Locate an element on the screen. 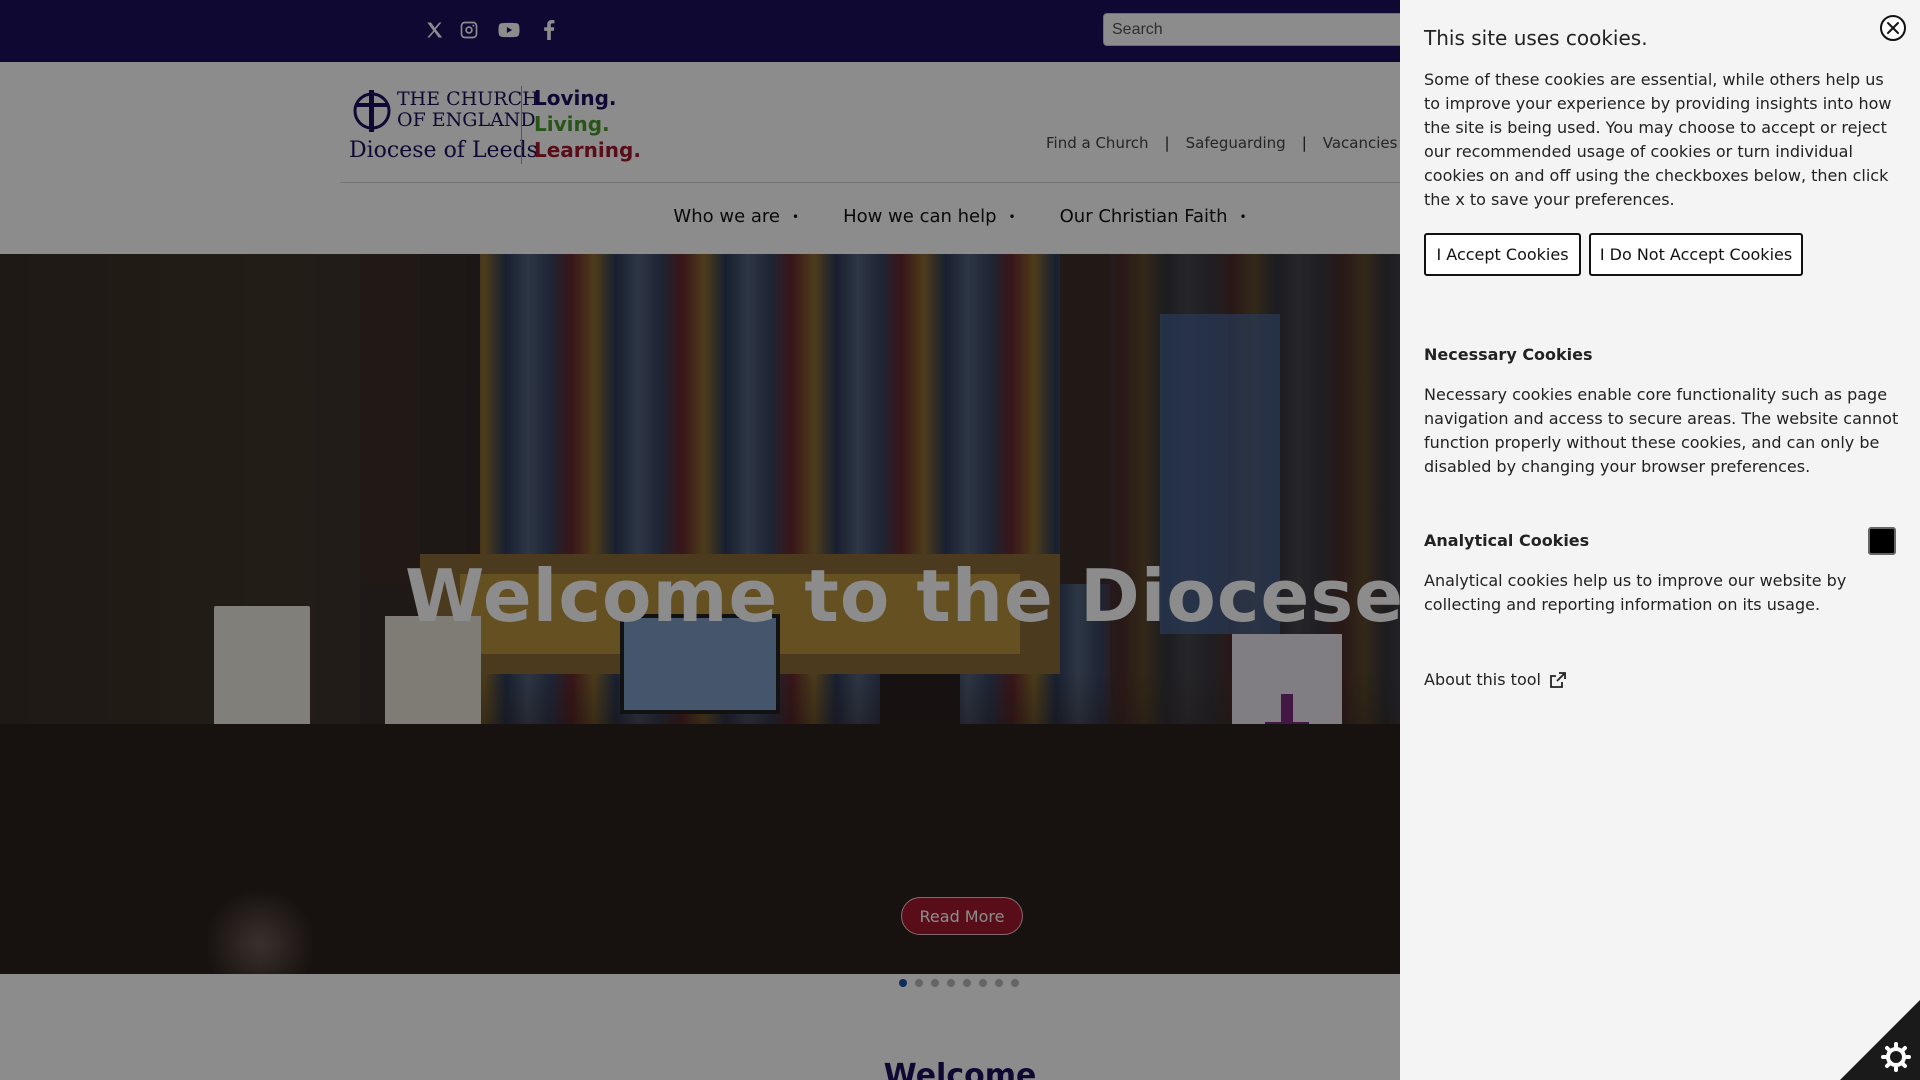 The height and width of the screenshot is (1080, 1920). accept-cookies-button: I Accept Cookies is located at coordinates (1502, 254).